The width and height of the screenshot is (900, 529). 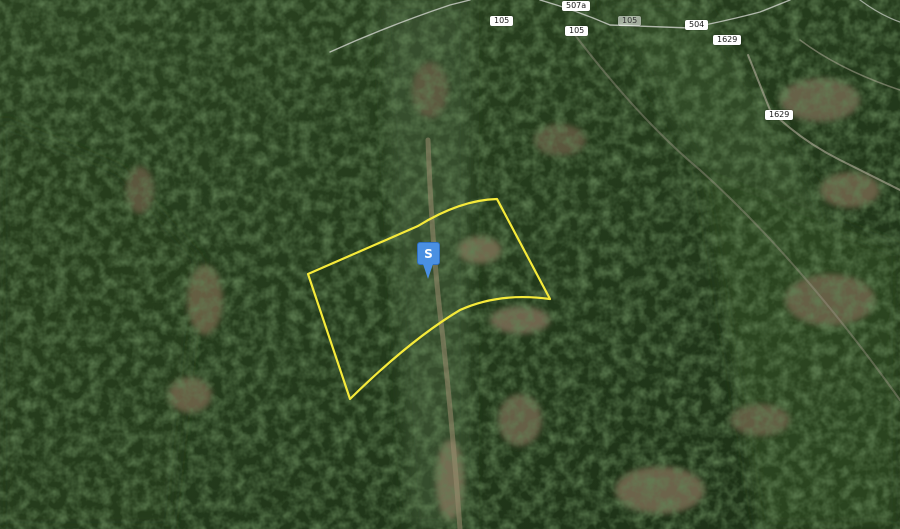 I want to click on pin-body: S, so click(x=428, y=253).